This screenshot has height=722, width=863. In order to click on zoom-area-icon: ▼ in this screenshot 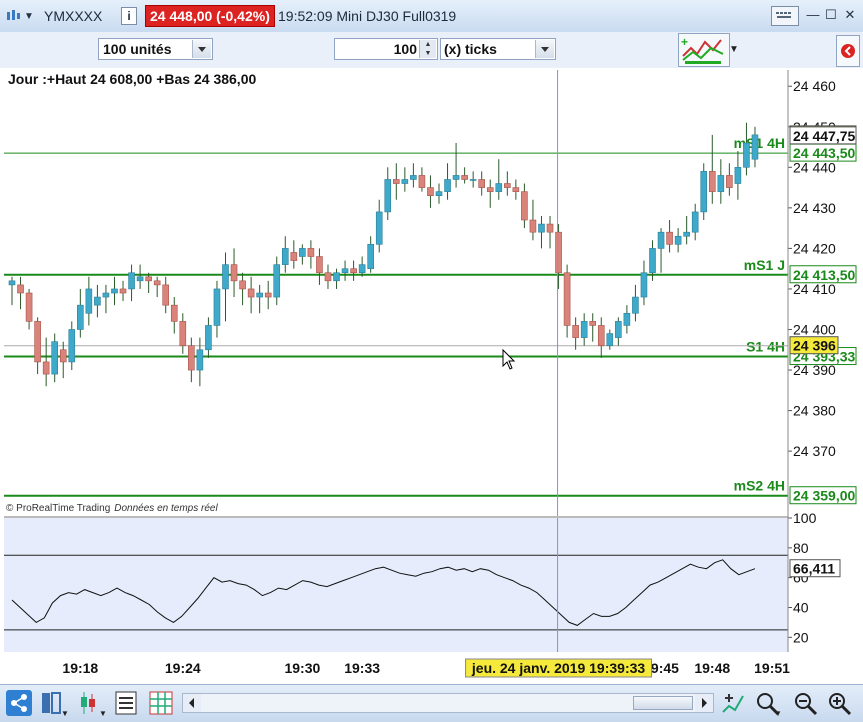, I will do `click(769, 703)`.